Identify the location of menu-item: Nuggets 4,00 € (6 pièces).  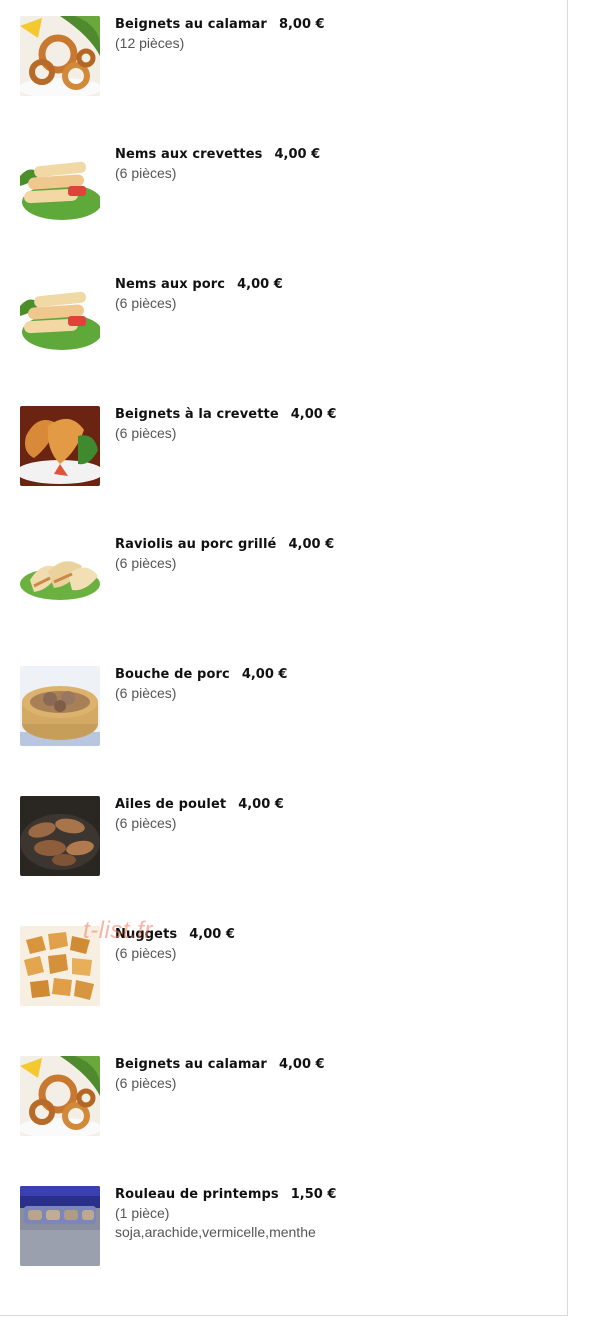
(290, 967).